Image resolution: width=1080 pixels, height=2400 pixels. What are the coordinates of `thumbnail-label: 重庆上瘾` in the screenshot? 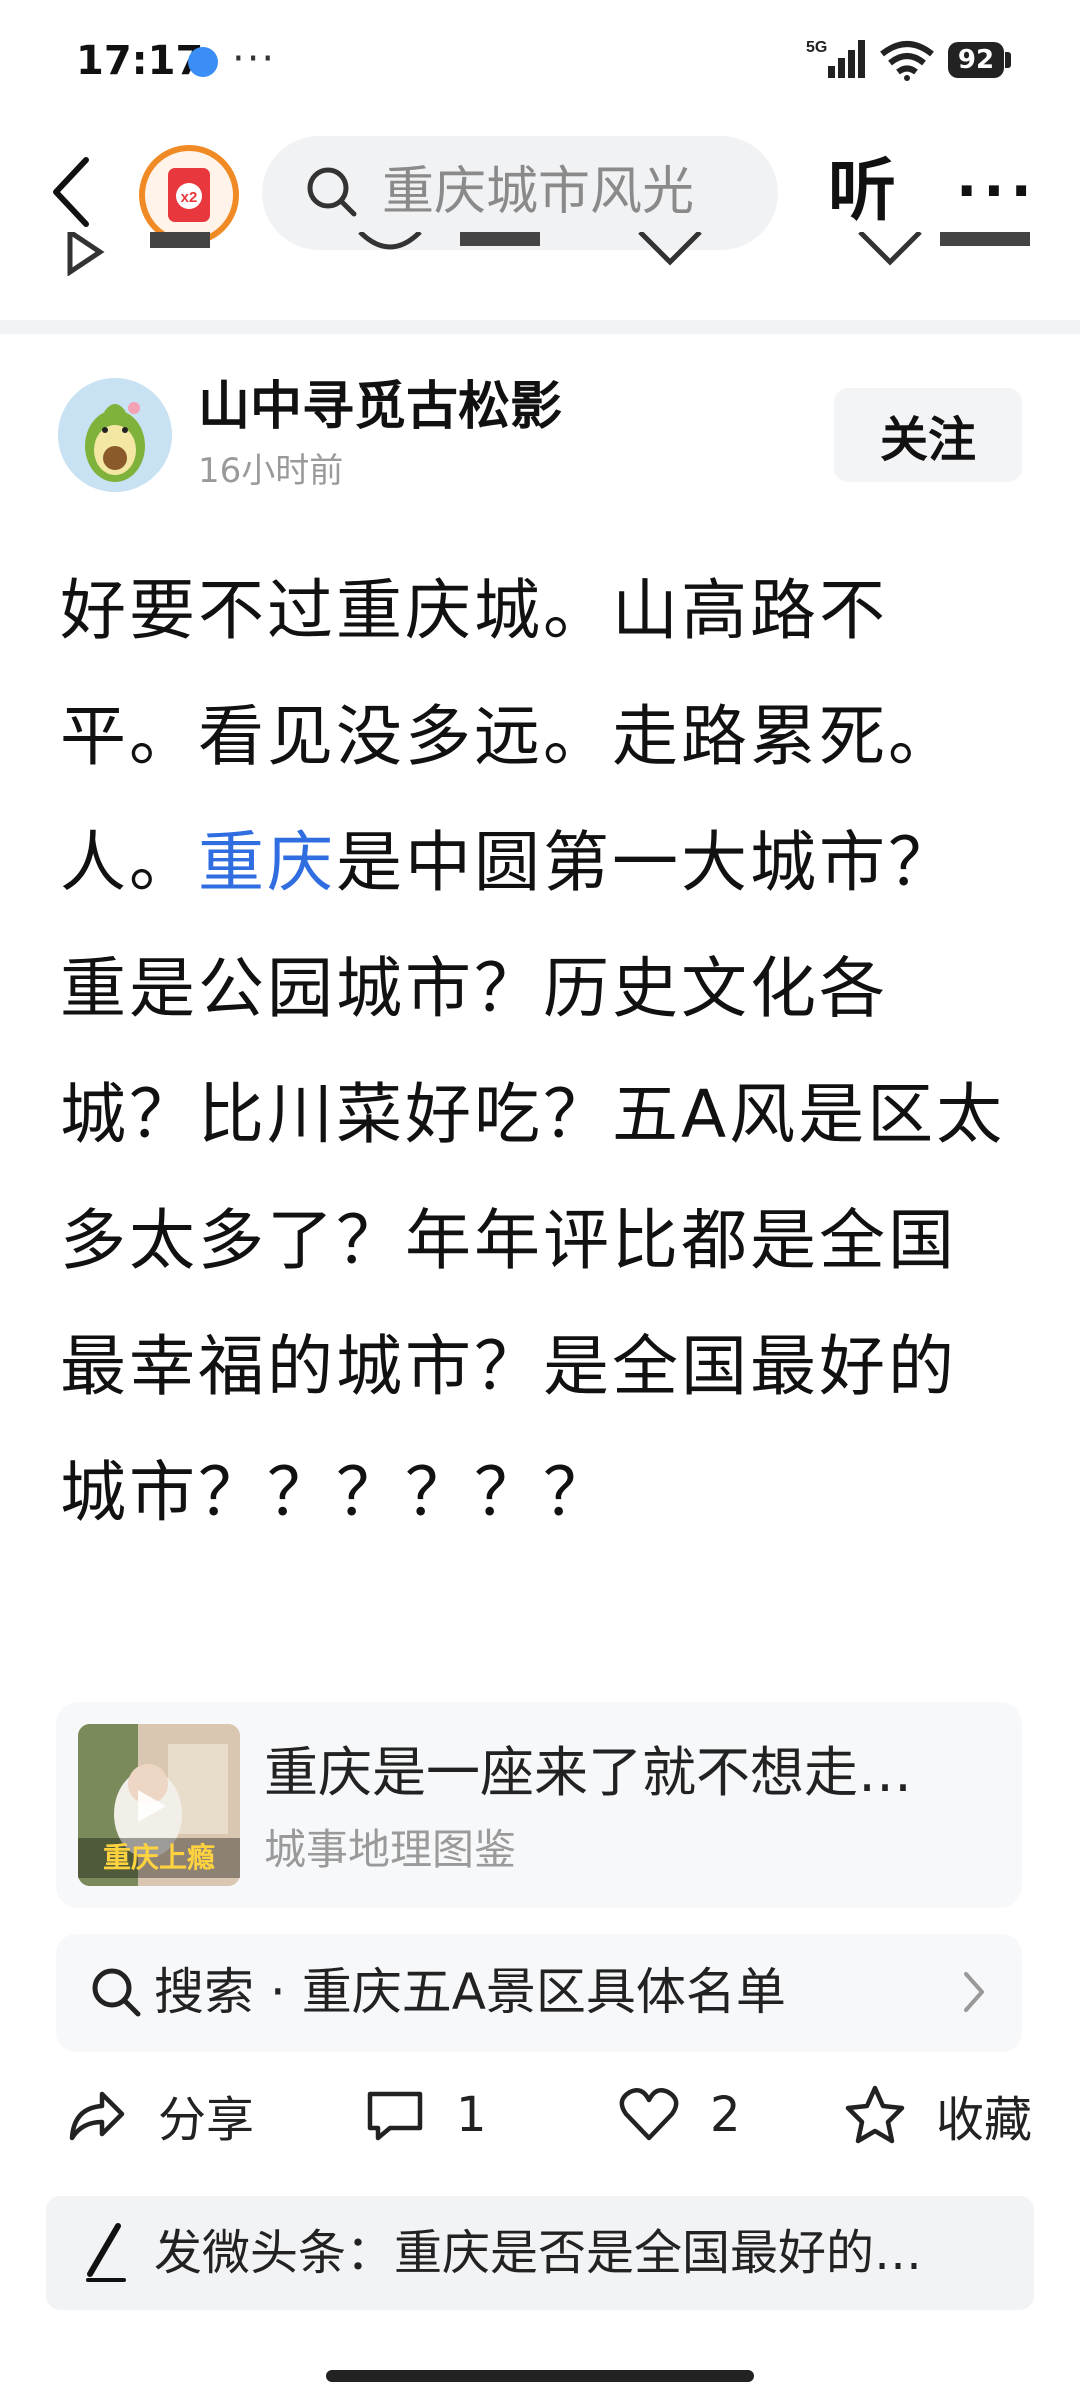 It's located at (159, 1858).